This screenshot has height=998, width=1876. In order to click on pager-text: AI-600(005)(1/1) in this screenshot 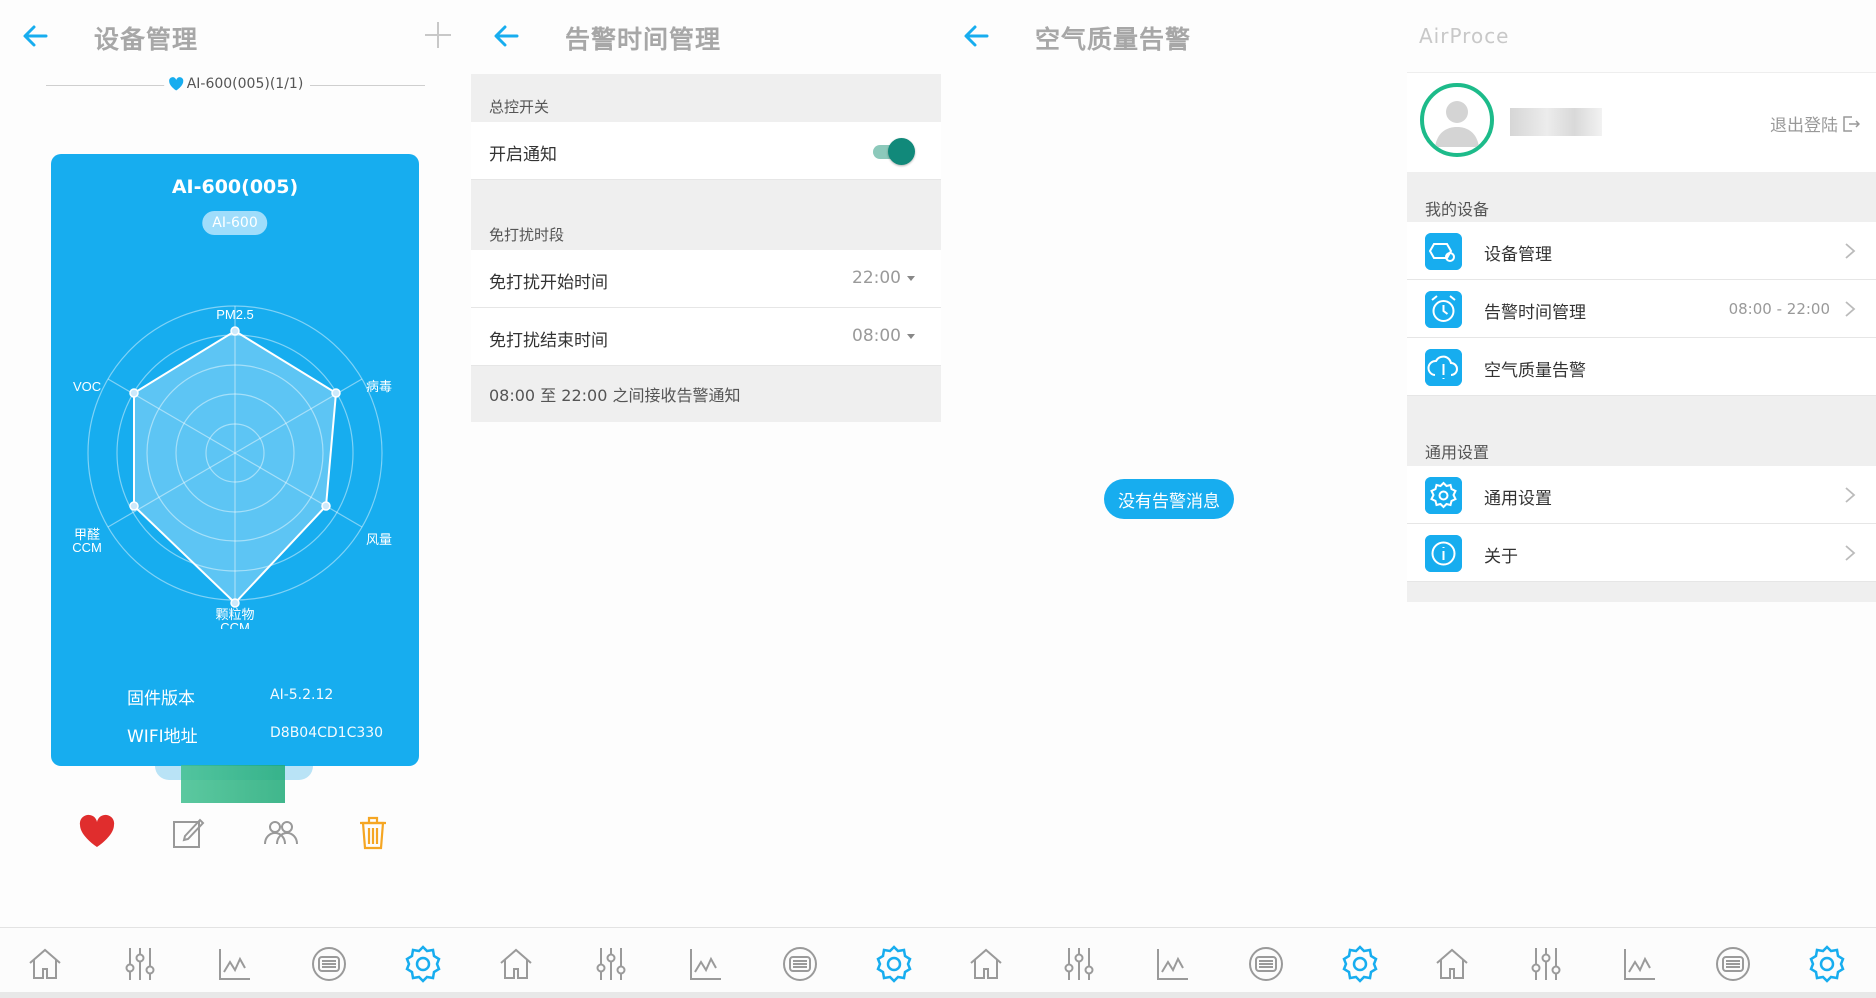, I will do `click(245, 84)`.